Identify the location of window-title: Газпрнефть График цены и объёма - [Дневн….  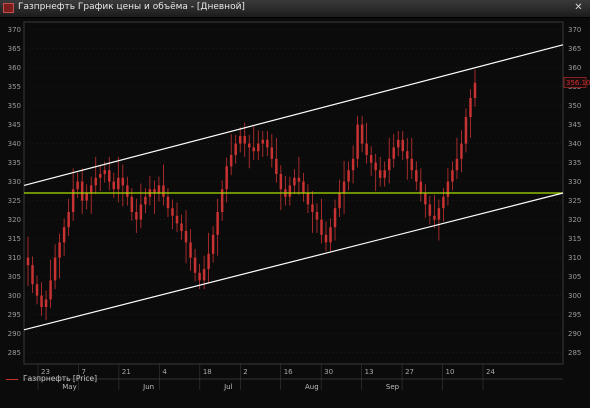
(131, 7).